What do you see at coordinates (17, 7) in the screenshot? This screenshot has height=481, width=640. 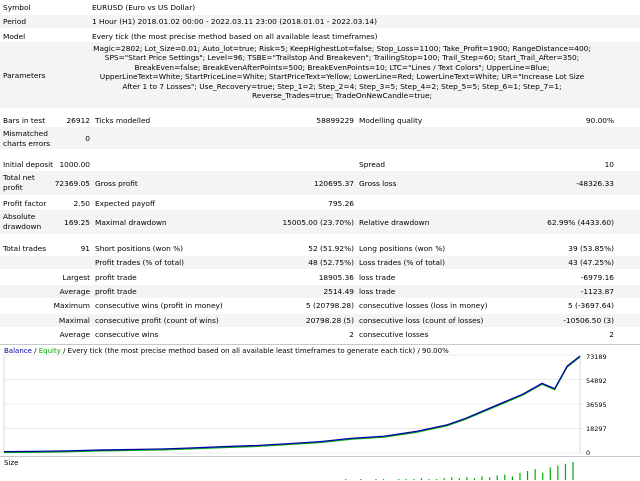 I see `symbol-label: Symbol` at bounding box center [17, 7].